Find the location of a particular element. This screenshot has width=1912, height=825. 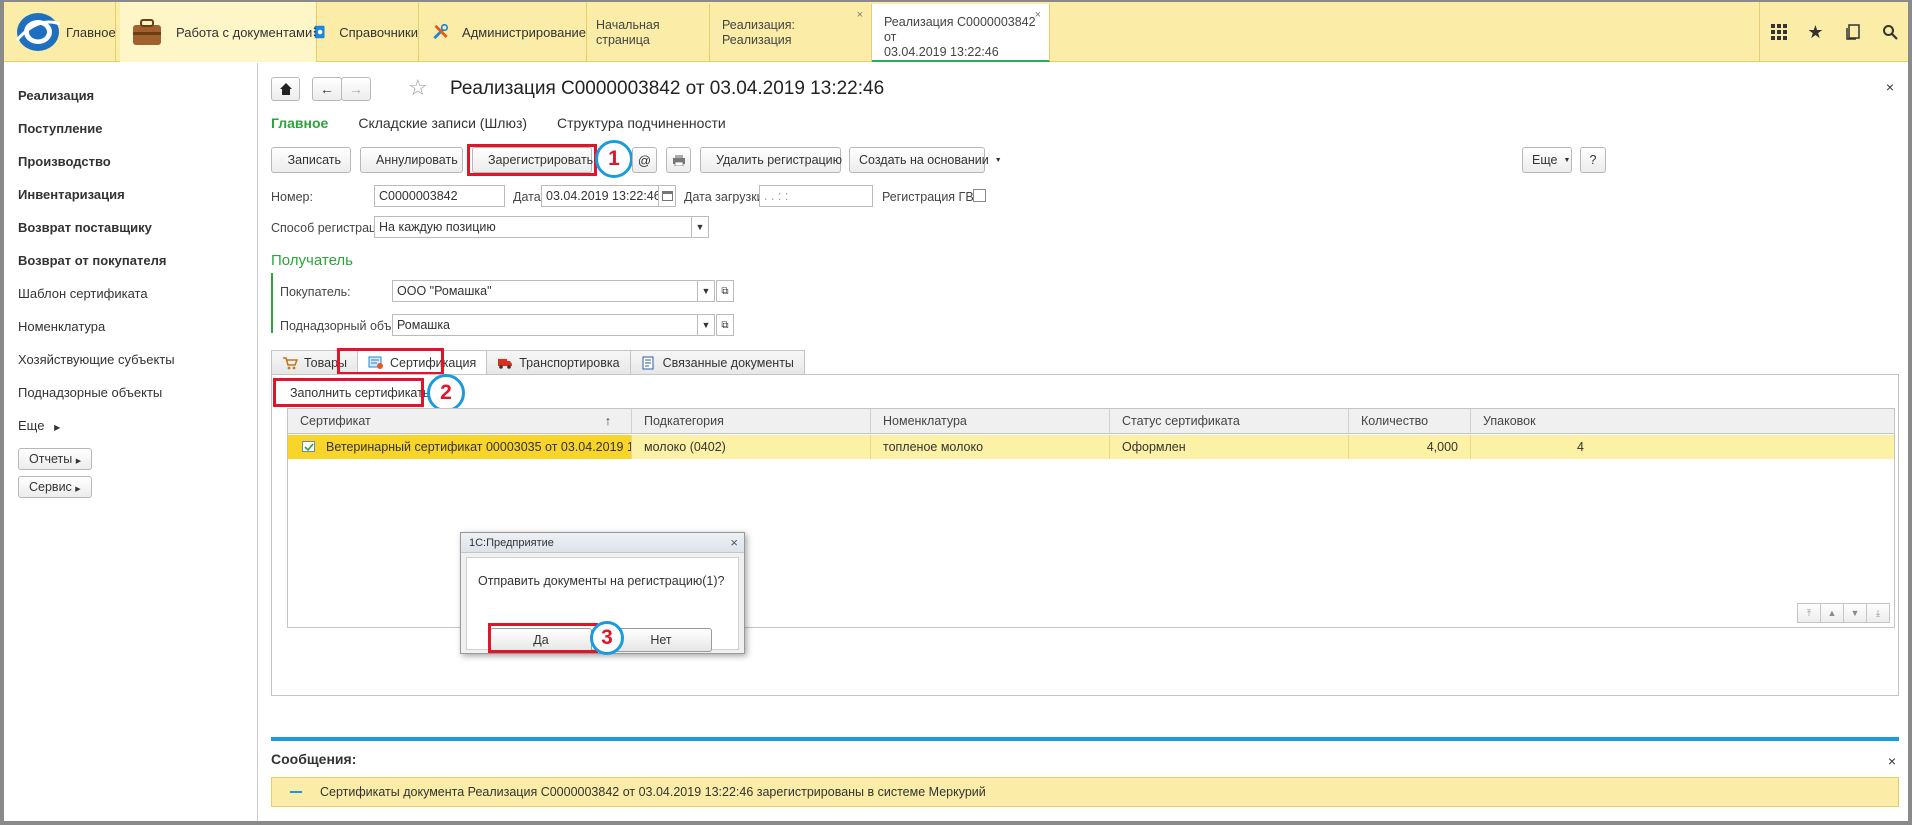

date-field: 03.04.2019 13:22:46 is located at coordinates (600, 196).